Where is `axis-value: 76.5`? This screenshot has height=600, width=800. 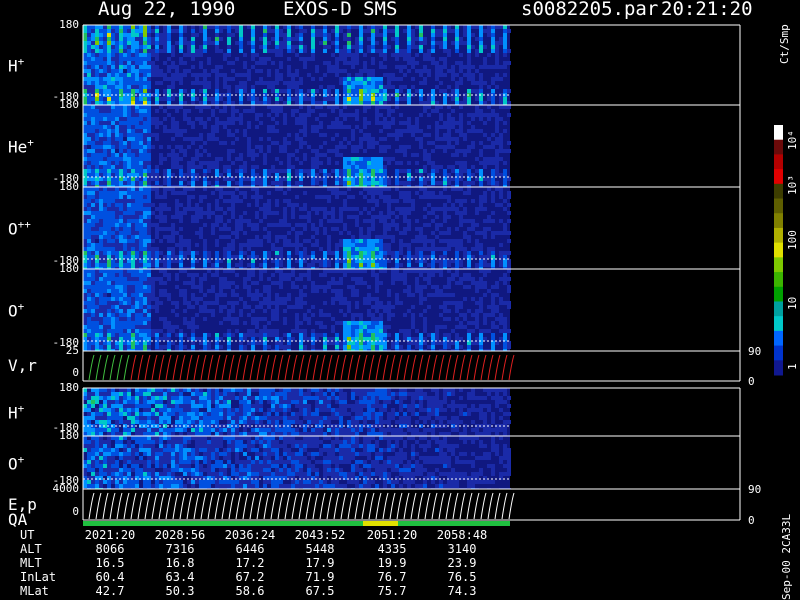 axis-value: 76.5 is located at coordinates (462, 577).